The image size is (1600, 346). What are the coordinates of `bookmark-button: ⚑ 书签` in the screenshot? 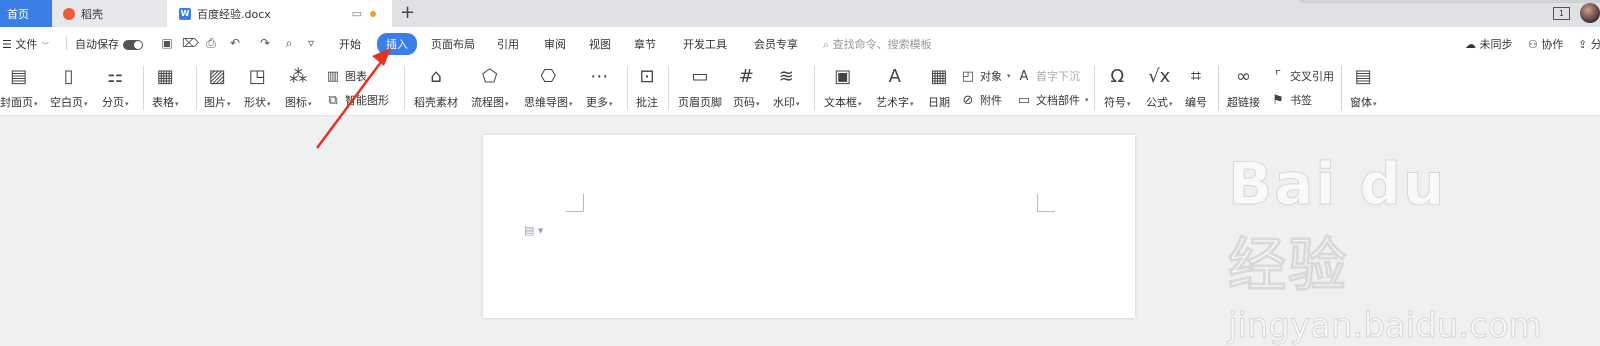 It's located at (1291, 100).